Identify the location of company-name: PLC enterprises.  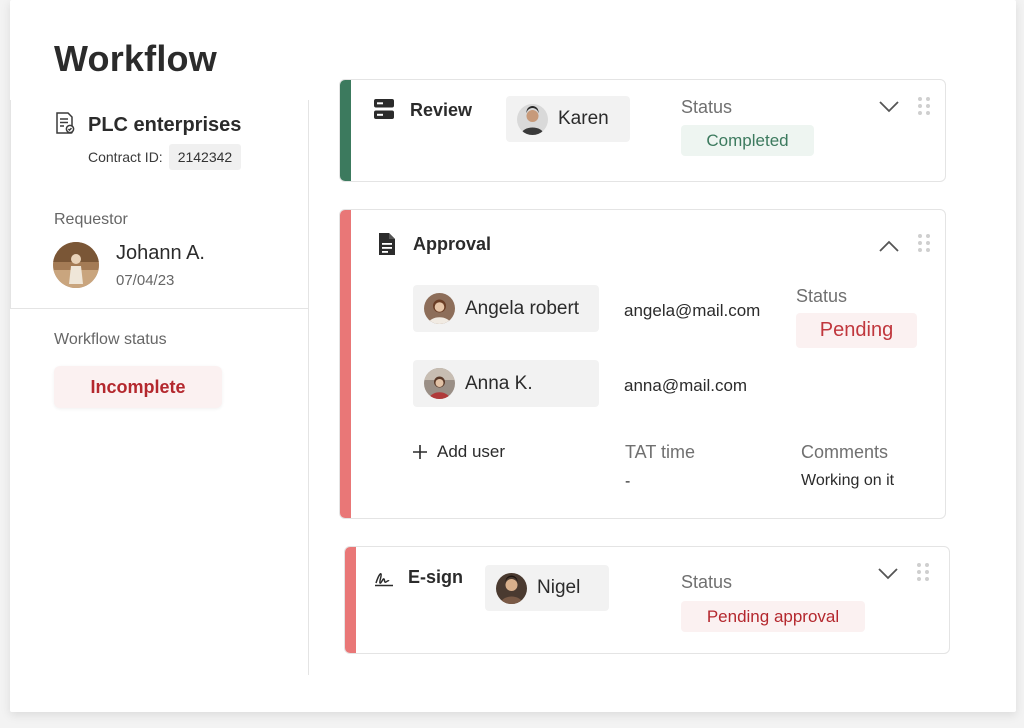
(165, 125).